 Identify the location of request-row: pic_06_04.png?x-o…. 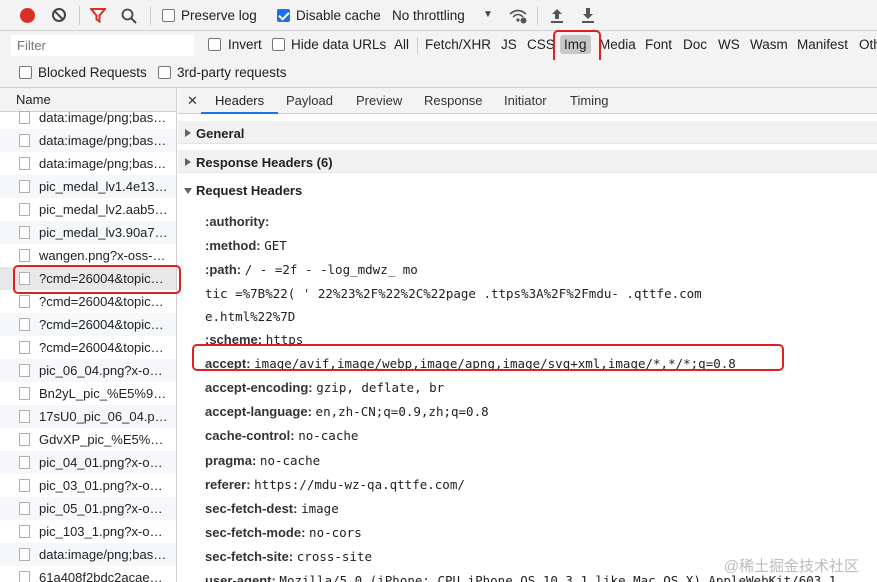
(88, 370).